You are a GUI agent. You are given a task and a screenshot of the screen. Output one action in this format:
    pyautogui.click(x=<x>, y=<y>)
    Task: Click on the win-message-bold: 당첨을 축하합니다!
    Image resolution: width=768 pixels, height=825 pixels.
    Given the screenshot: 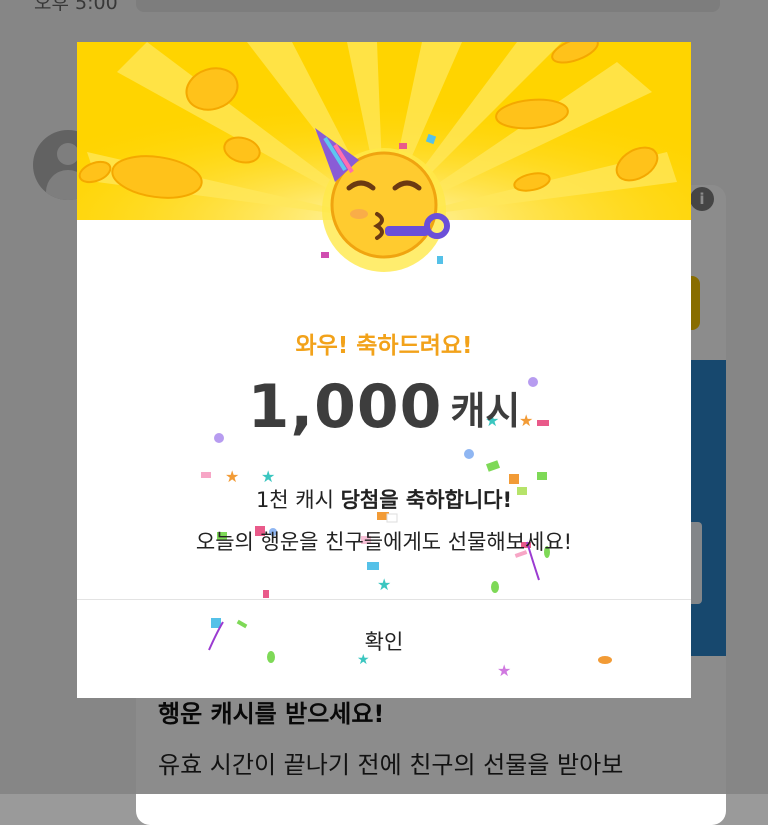 What is the action you would take?
    pyautogui.click(x=426, y=500)
    